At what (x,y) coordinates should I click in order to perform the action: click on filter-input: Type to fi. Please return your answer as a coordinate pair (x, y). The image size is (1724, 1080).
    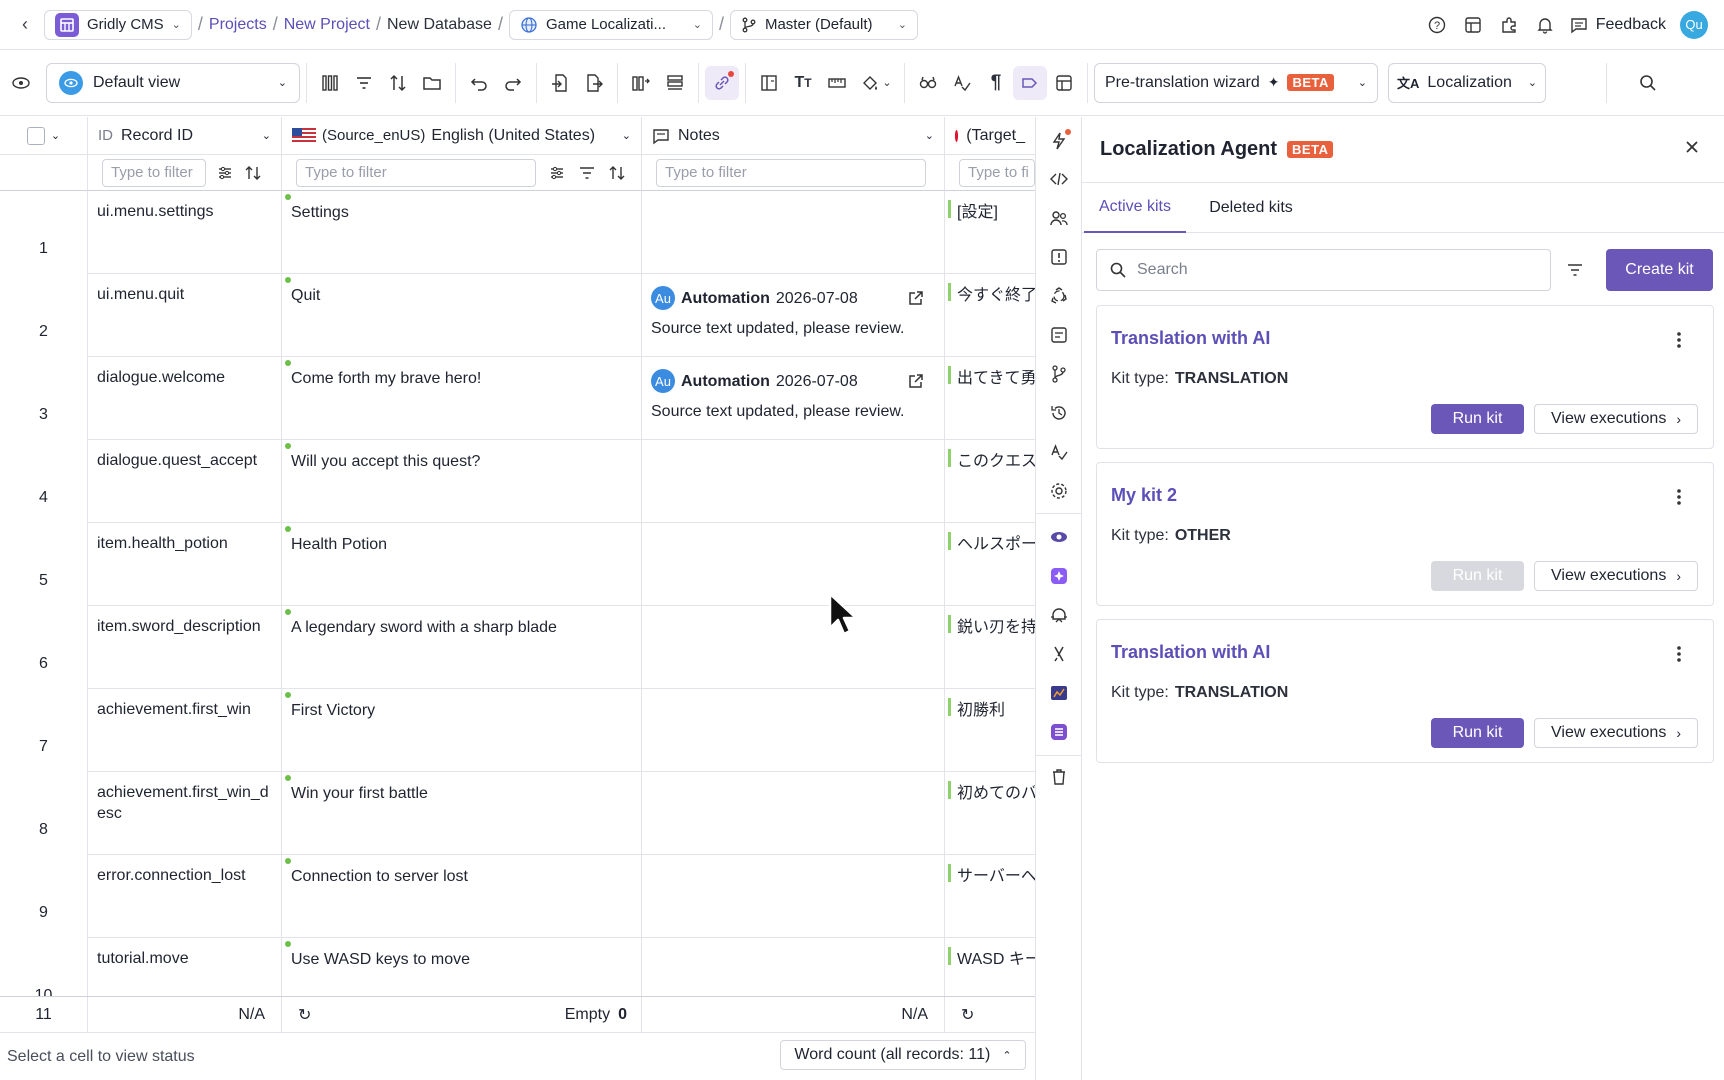
    Looking at the image, I should click on (997, 172).